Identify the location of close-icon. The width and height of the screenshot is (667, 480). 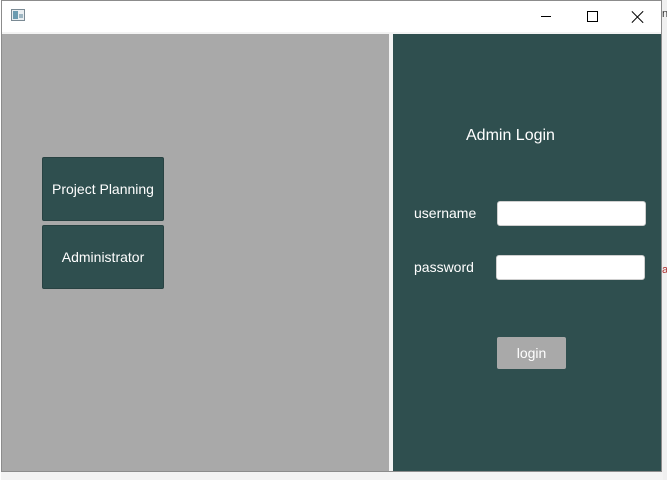
(638, 17).